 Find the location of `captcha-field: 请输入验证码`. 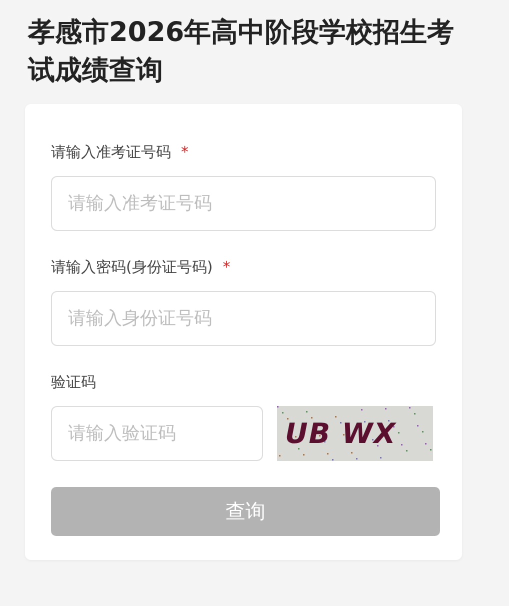

captcha-field: 请输入验证码 is located at coordinates (157, 433).